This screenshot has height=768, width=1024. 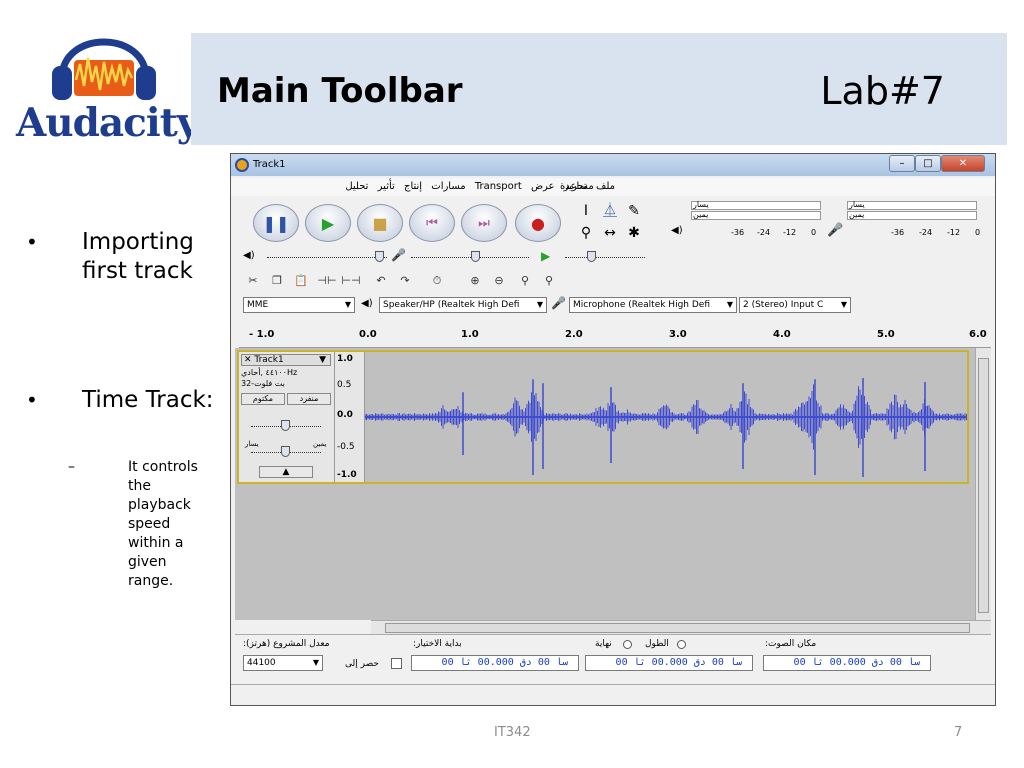 What do you see at coordinates (902, 163) in the screenshot?
I see `minimize-button: –` at bounding box center [902, 163].